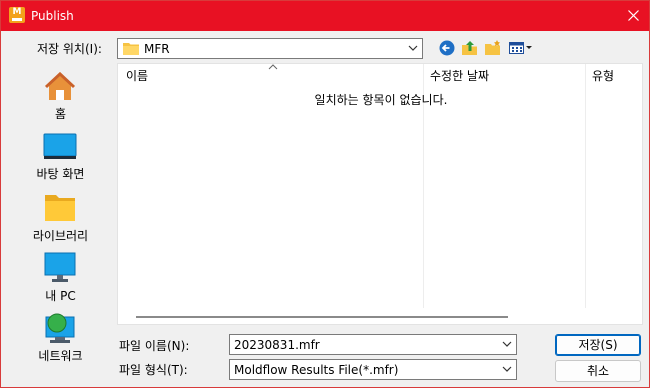  I want to click on place-desktop: 바탕 화면, so click(60, 157).